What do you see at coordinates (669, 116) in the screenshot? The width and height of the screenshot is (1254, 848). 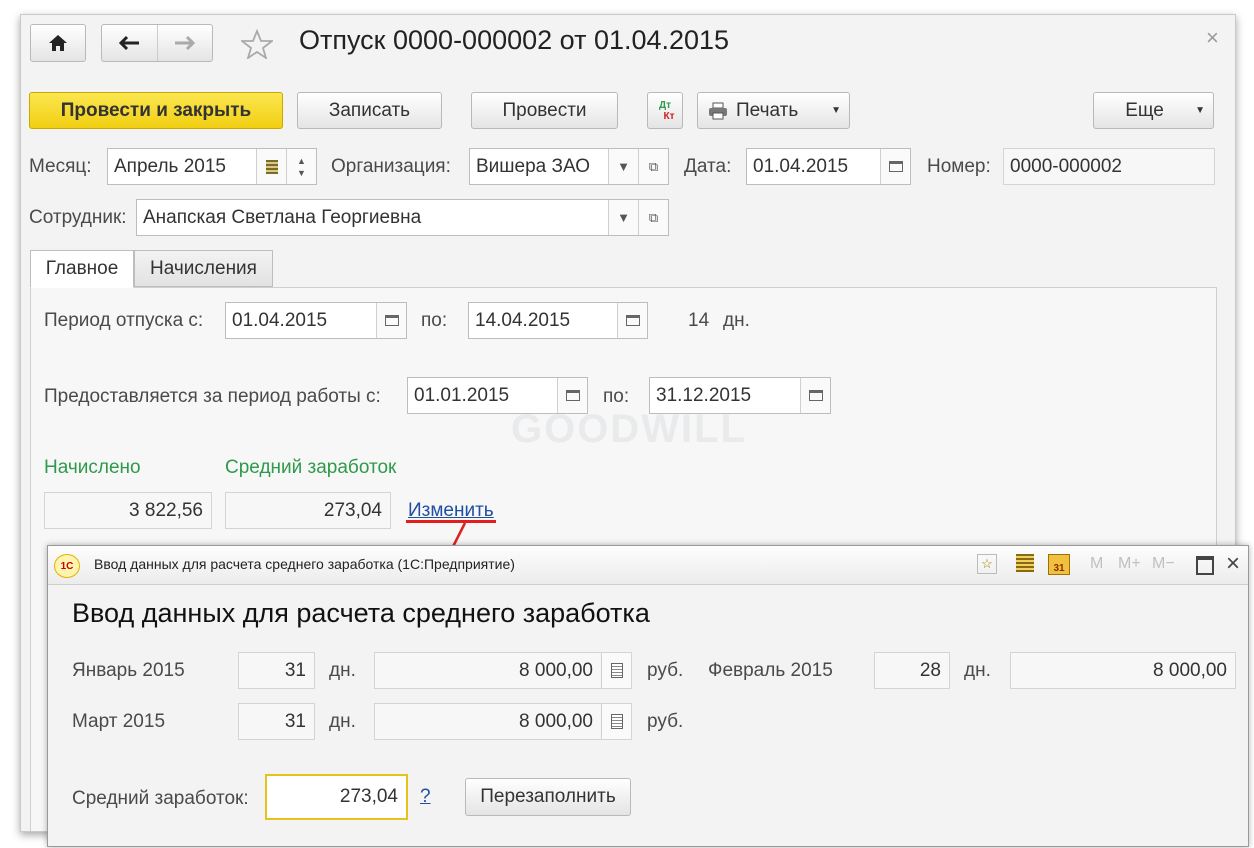 I see `kt-label: Кт` at bounding box center [669, 116].